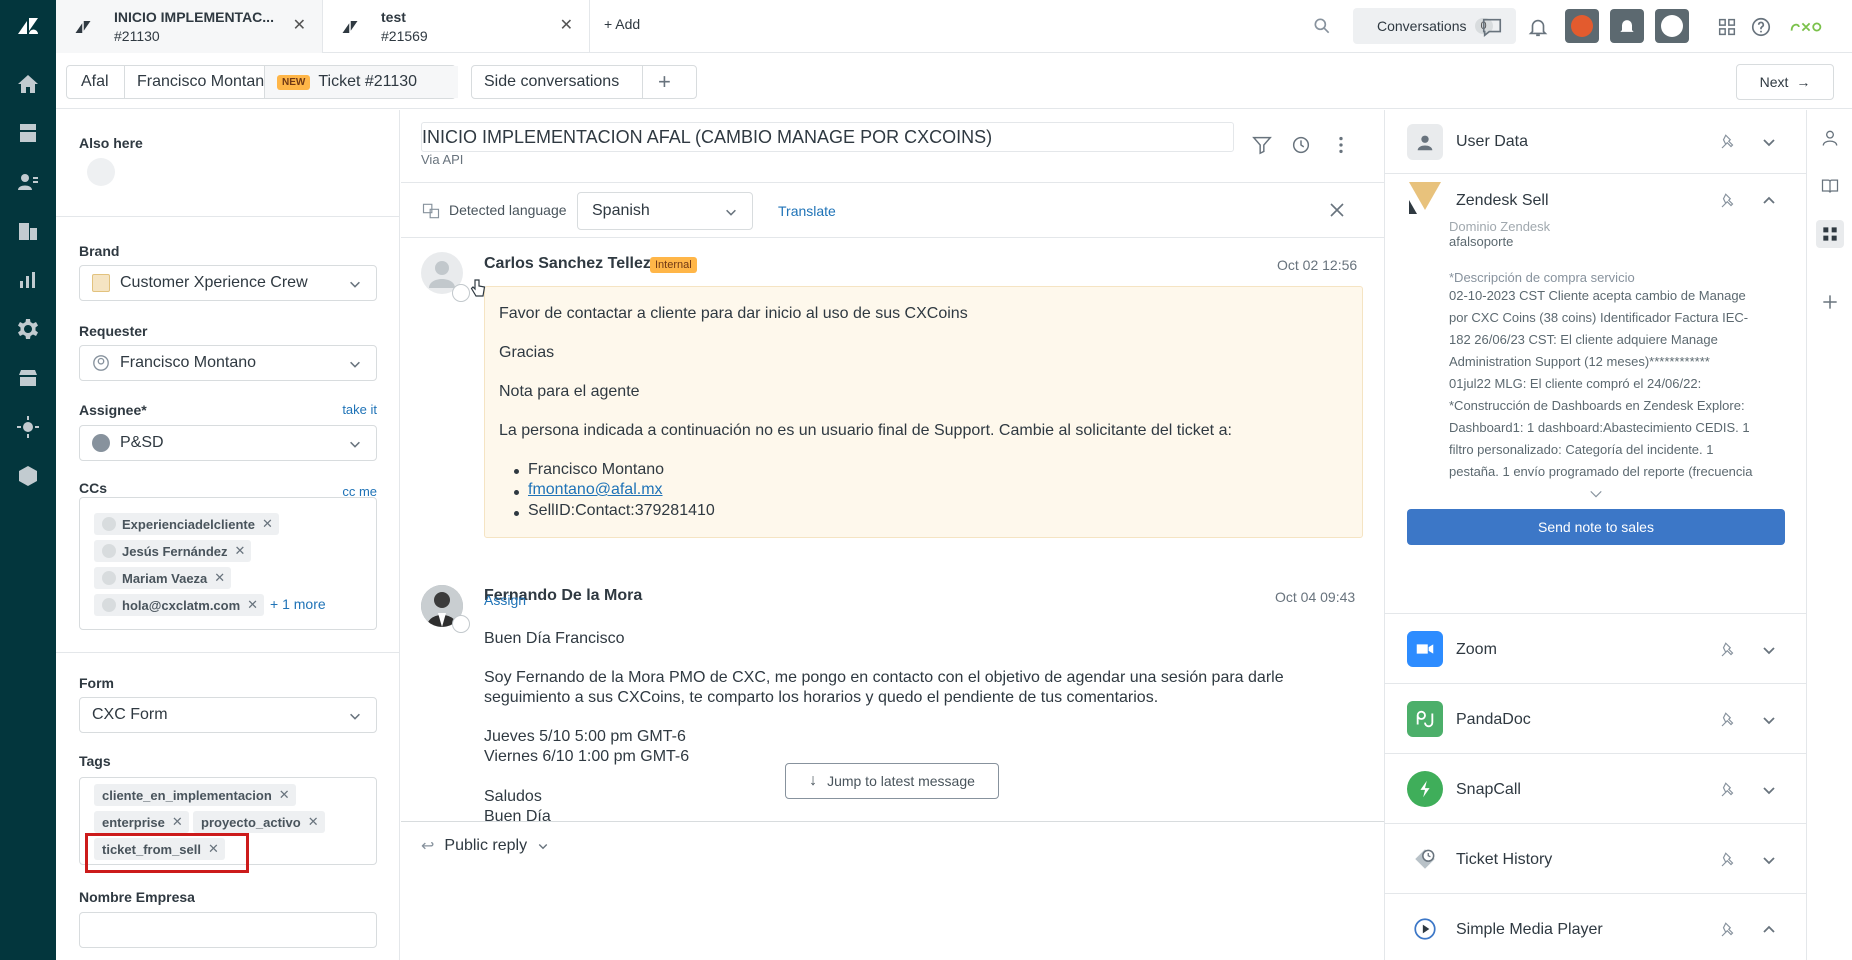  I want to click on form-select: CXC Form, so click(228, 715).